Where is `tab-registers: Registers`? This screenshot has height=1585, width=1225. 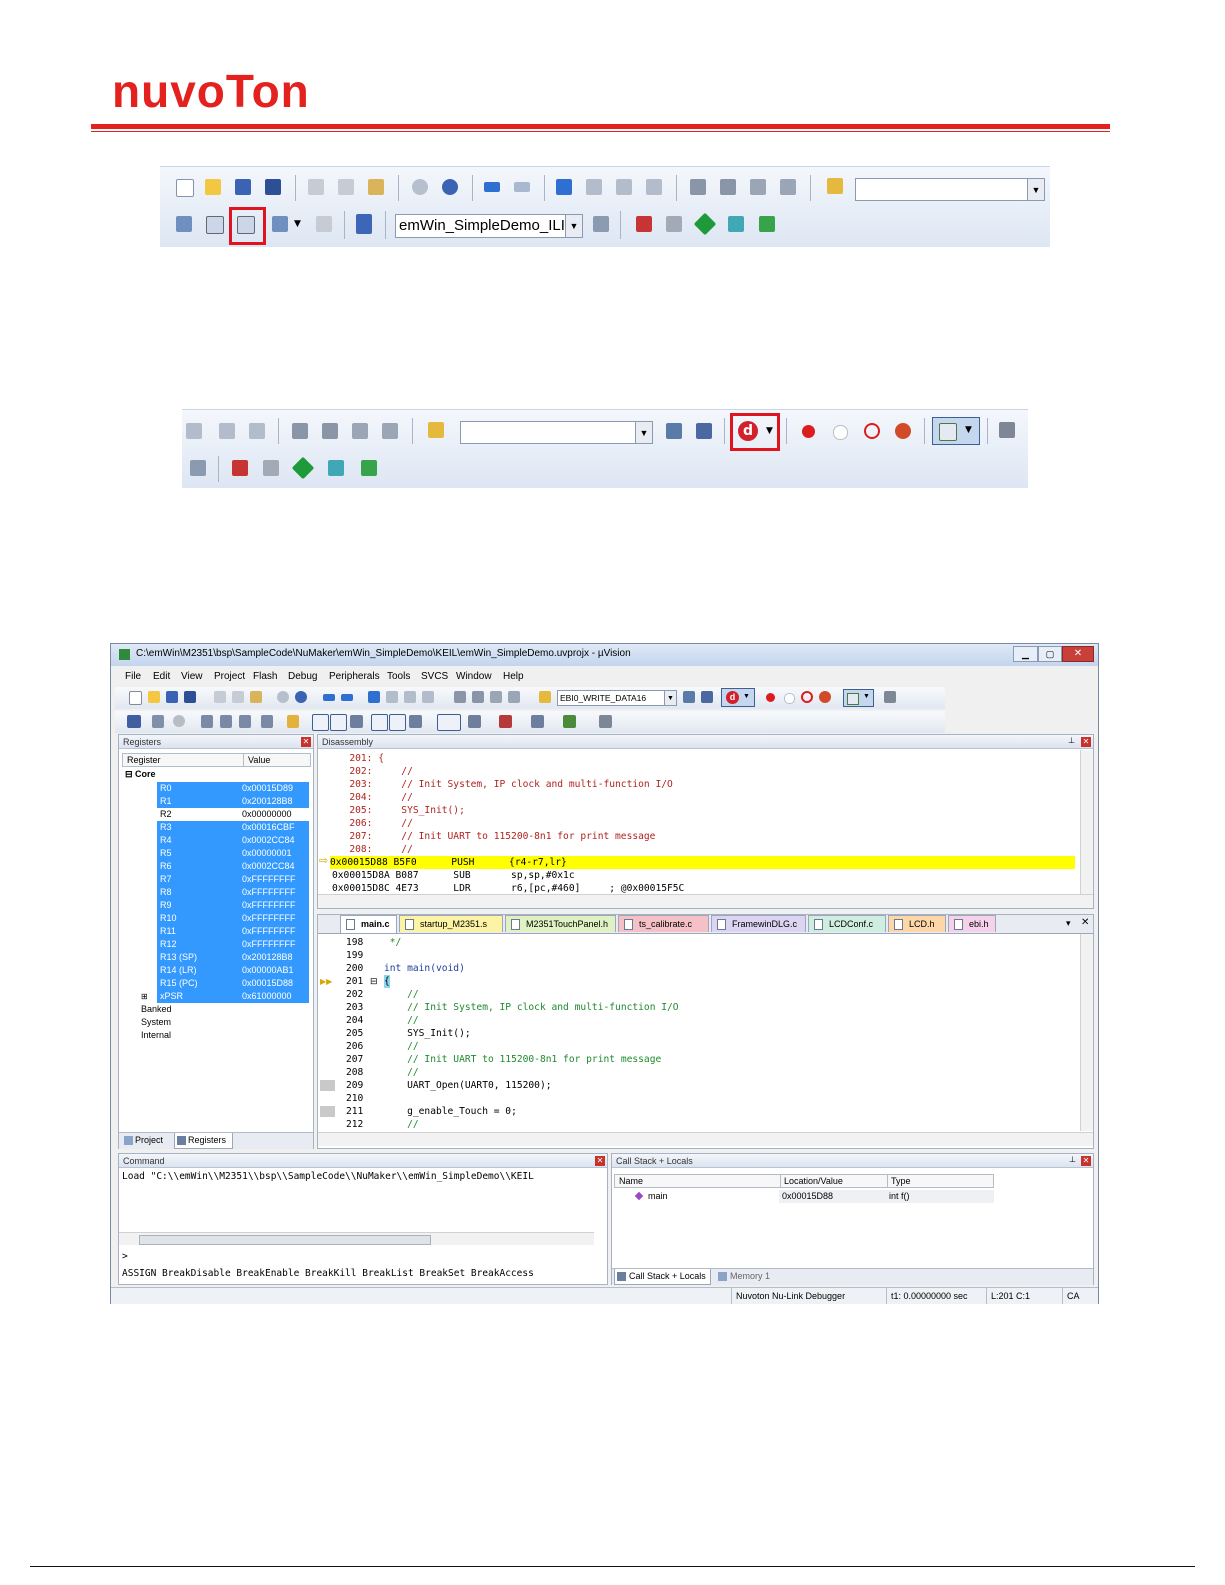 tab-registers: Registers is located at coordinates (204, 1141).